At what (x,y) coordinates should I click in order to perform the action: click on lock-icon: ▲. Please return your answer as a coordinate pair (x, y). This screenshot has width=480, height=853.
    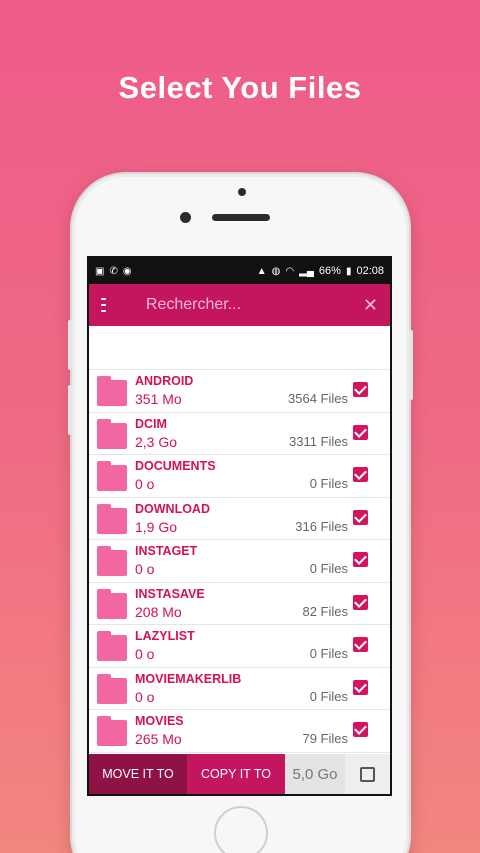
    Looking at the image, I should click on (261, 271).